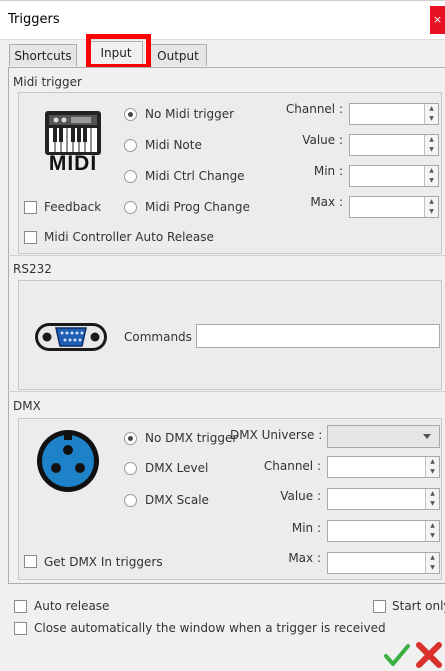 This screenshot has width=445, height=671. Describe the element at coordinates (73, 163) in the screenshot. I see `midi-logo-text: MIDI` at that location.